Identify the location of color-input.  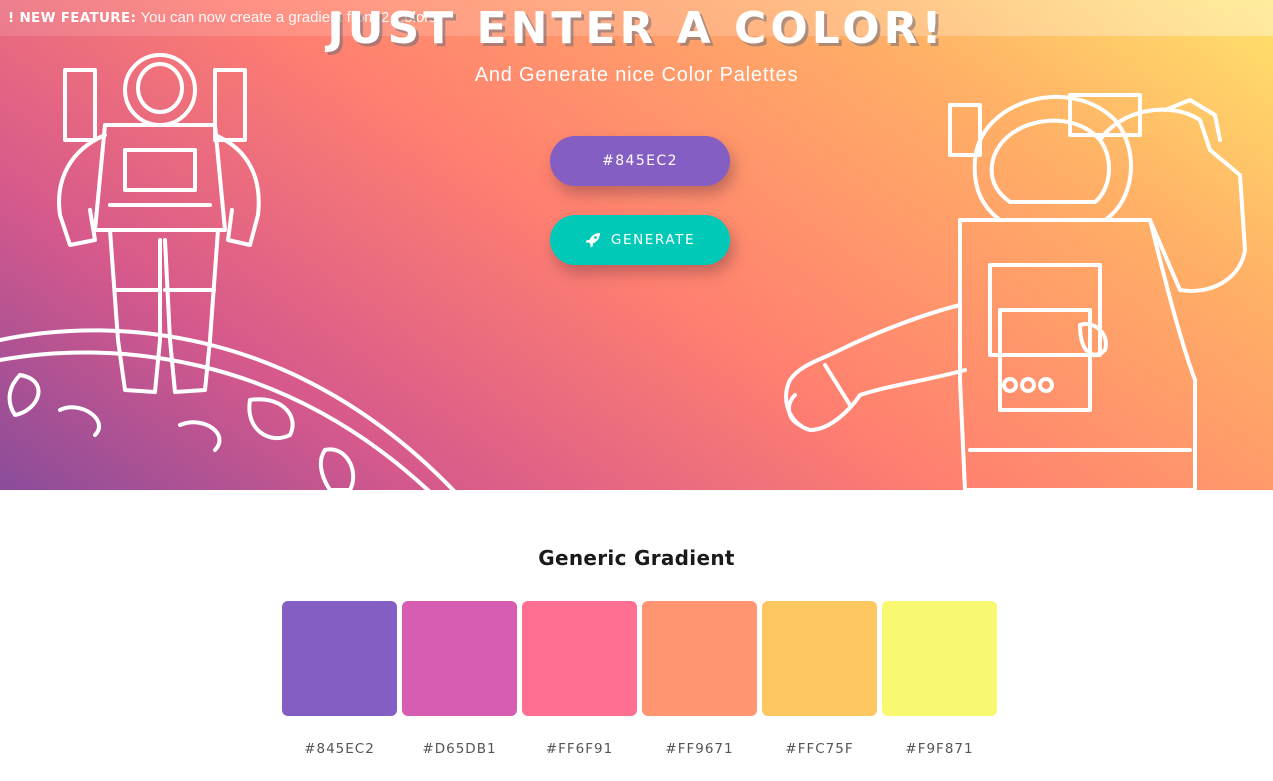
(640, 161).